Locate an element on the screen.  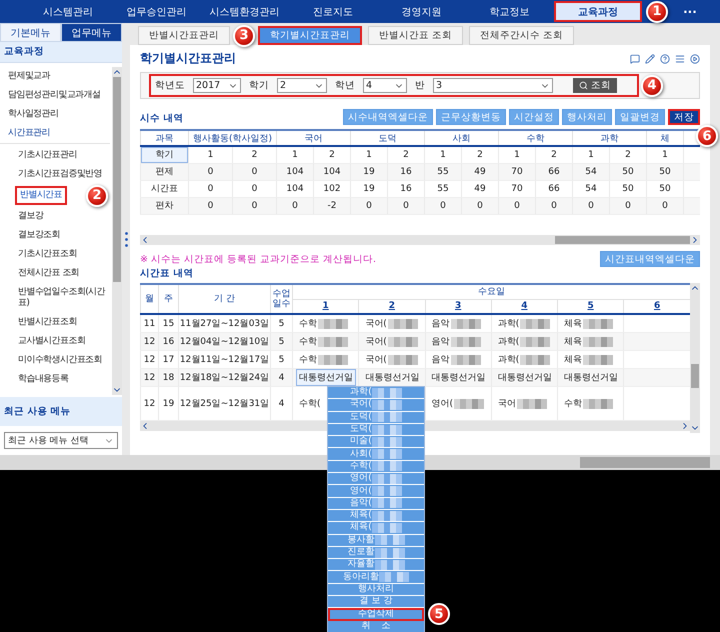
page-title: 학기별시간표관리 is located at coordinates (188, 58).